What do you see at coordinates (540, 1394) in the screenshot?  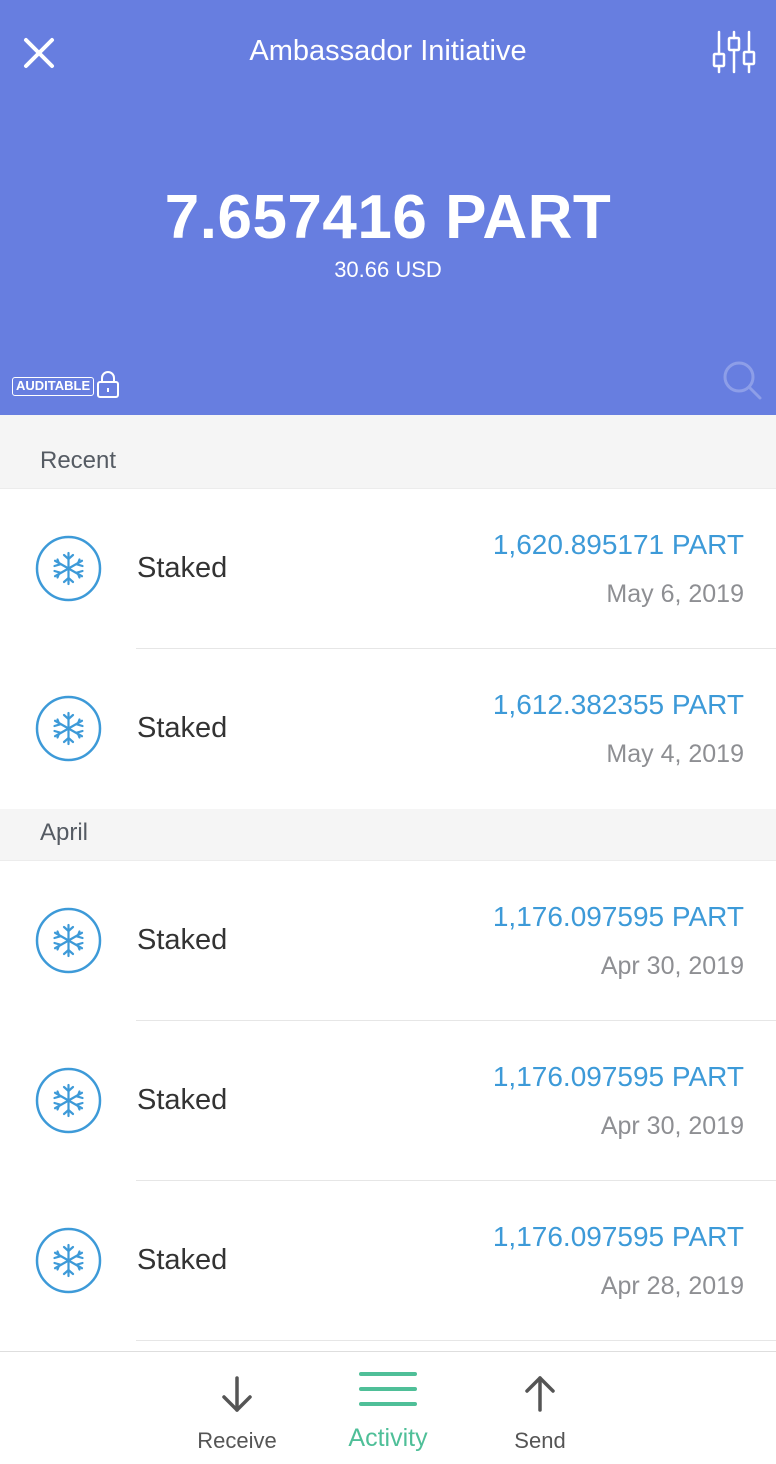 I see `arrow-up-icon` at bounding box center [540, 1394].